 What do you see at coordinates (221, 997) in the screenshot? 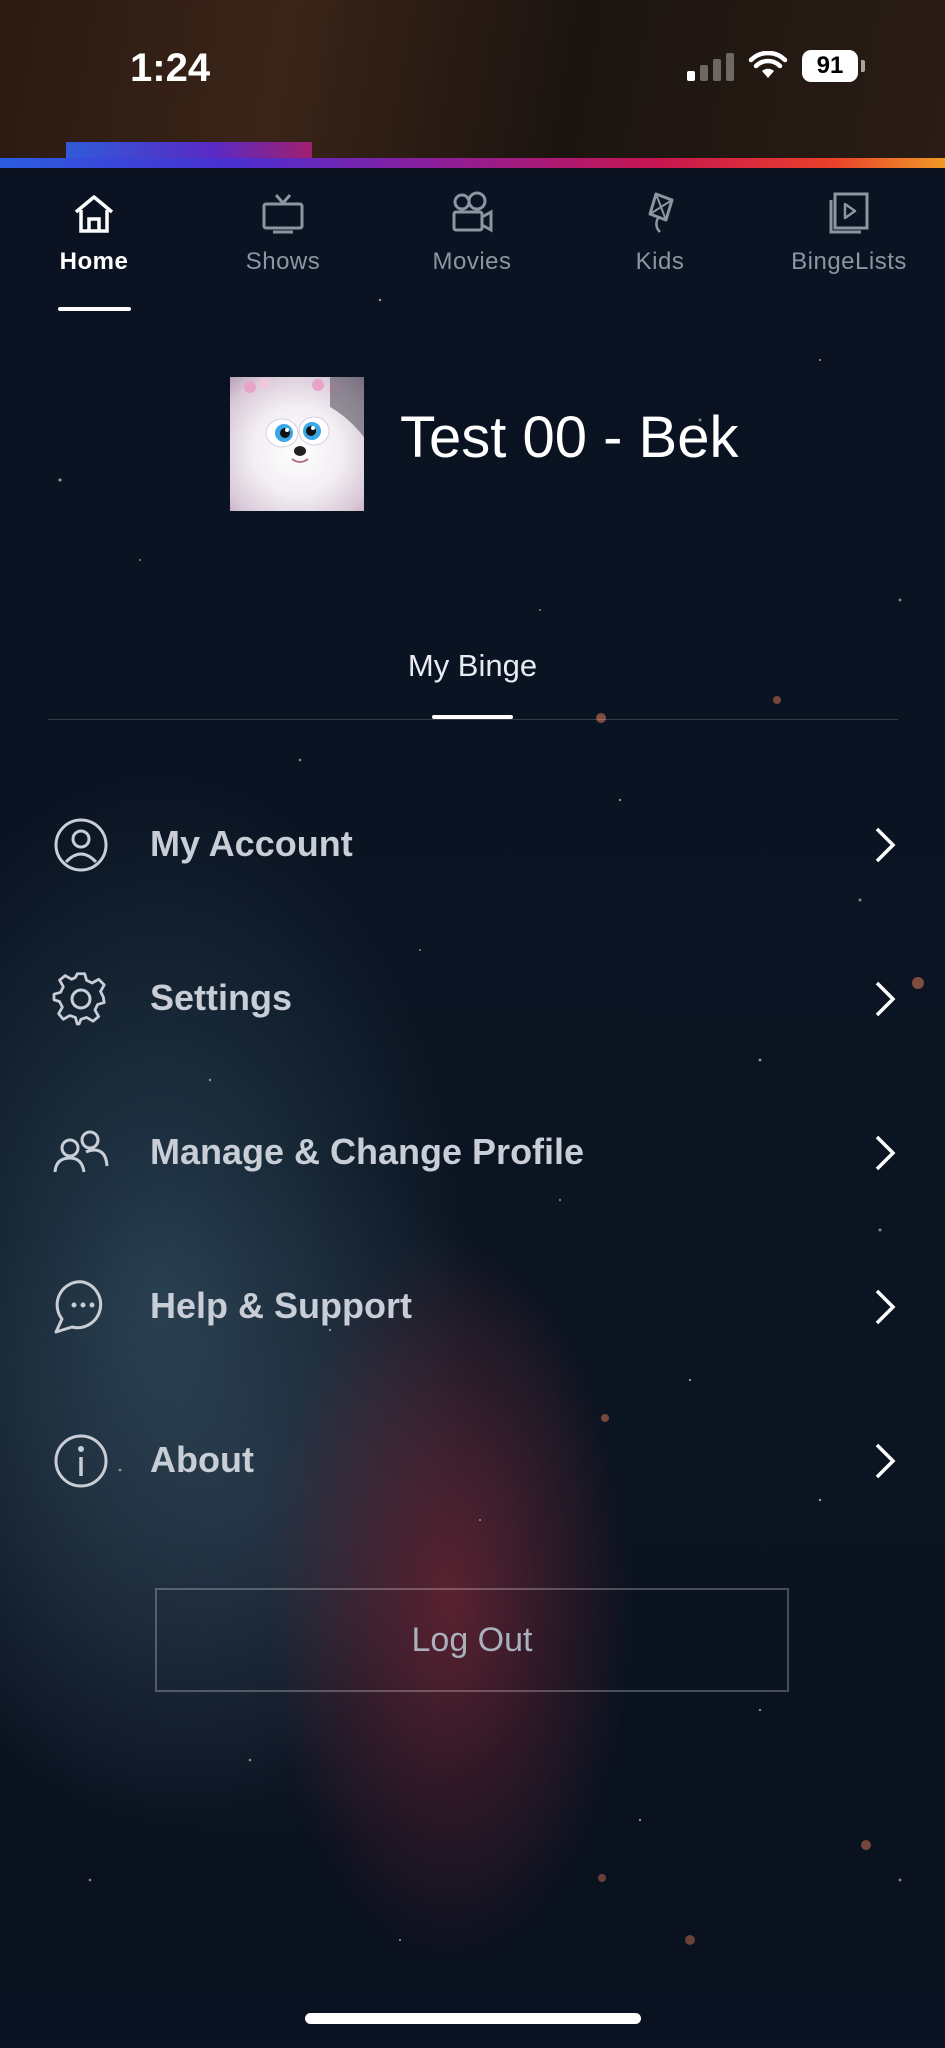
I see `menu-label: Settings` at bounding box center [221, 997].